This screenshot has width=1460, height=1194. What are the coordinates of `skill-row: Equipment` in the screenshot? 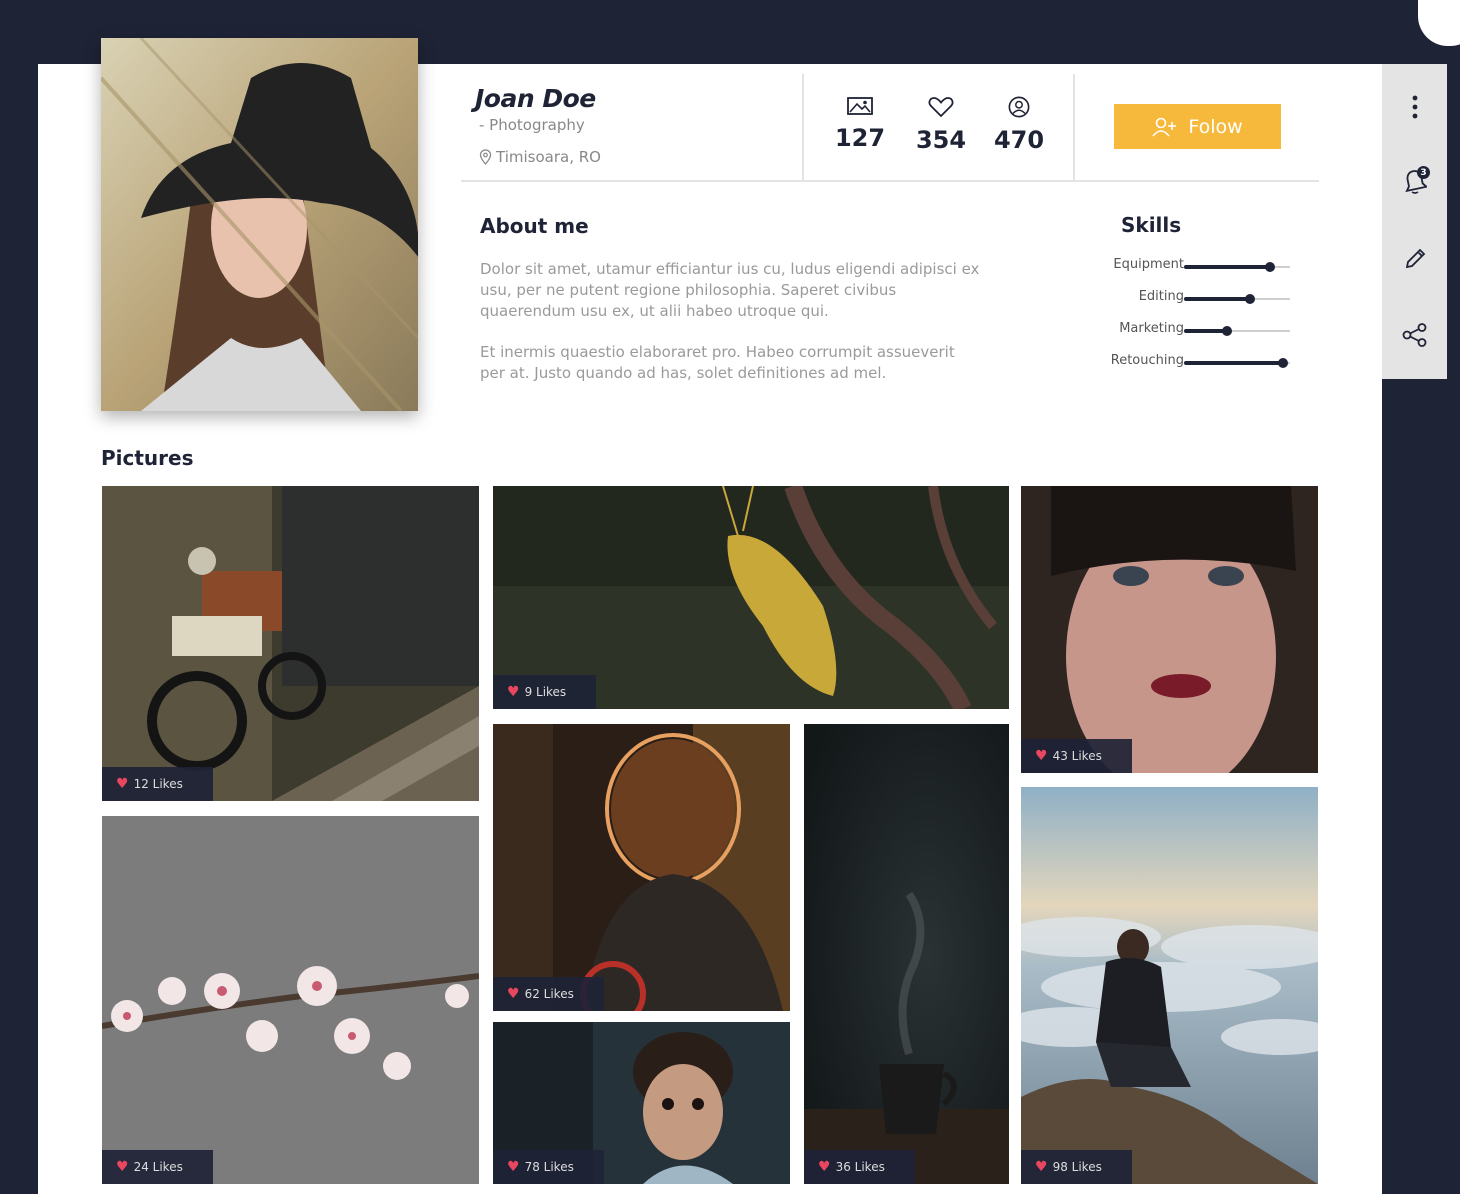 It's located at (1190, 267).